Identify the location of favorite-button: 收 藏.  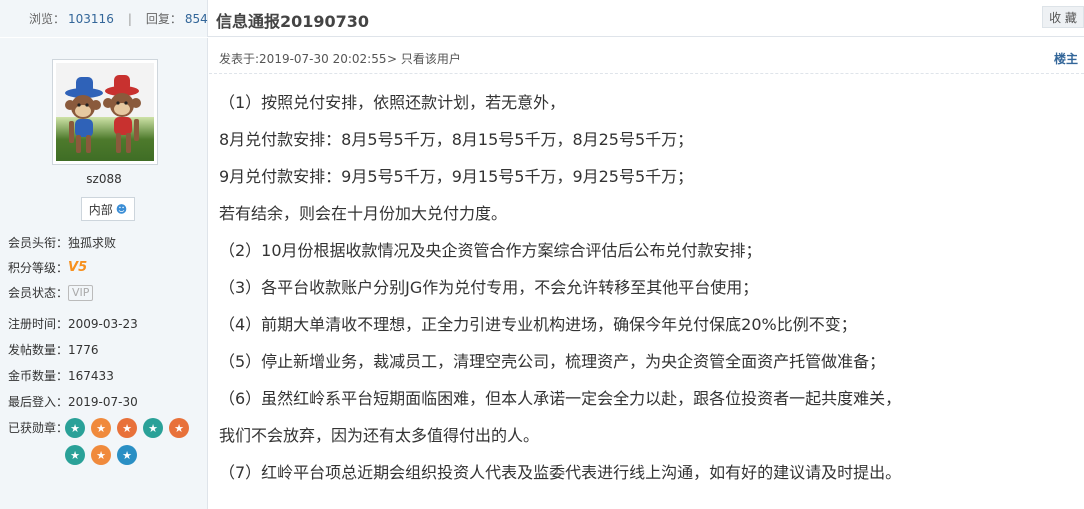
(1063, 17).